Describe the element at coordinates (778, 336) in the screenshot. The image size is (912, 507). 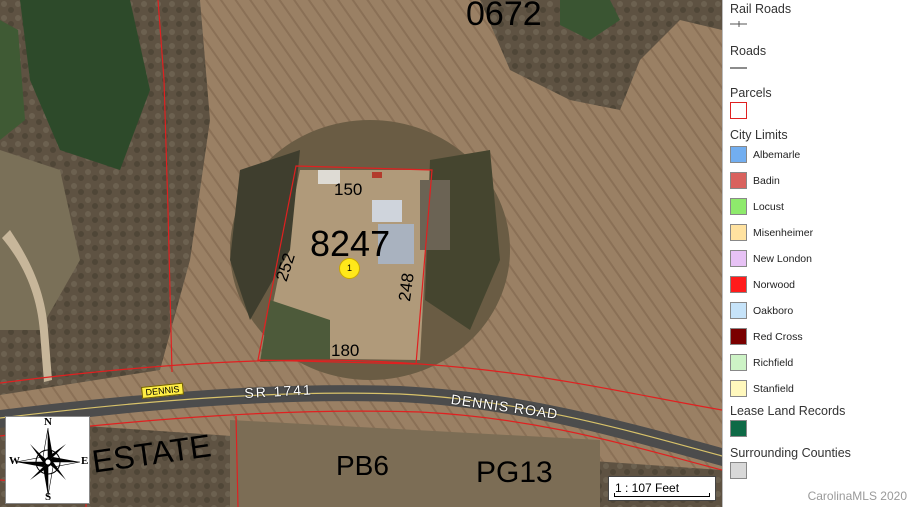
I see `legend-label: Red Cross` at that location.